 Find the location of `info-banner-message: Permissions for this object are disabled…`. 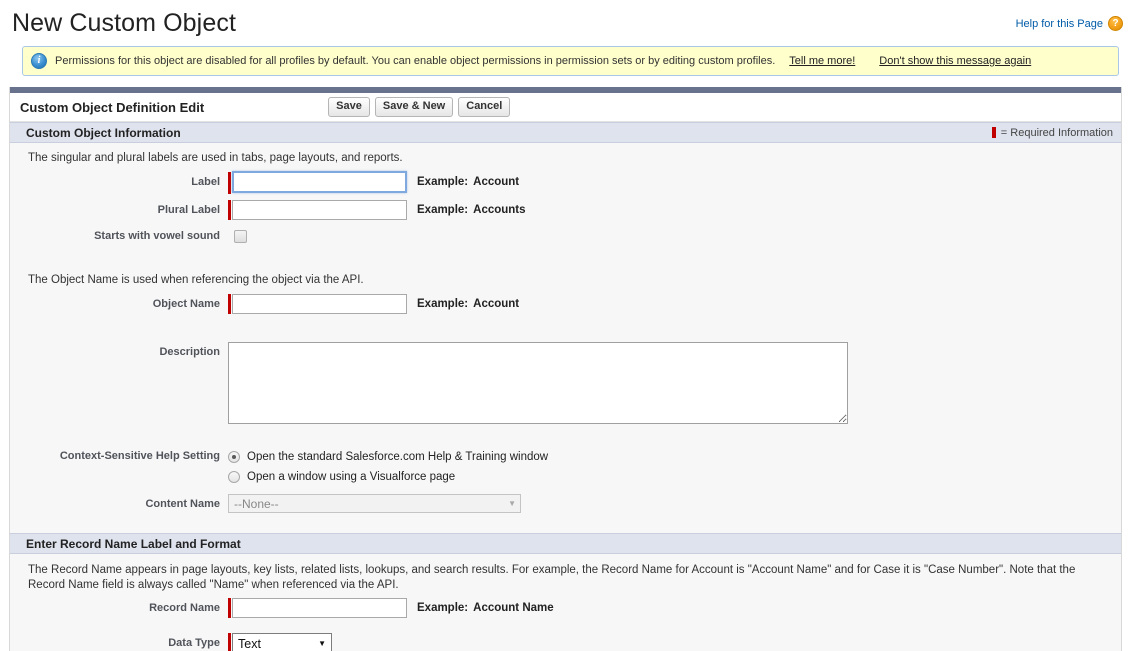

info-banner-message: Permissions for this object are disabled… is located at coordinates (415, 61).